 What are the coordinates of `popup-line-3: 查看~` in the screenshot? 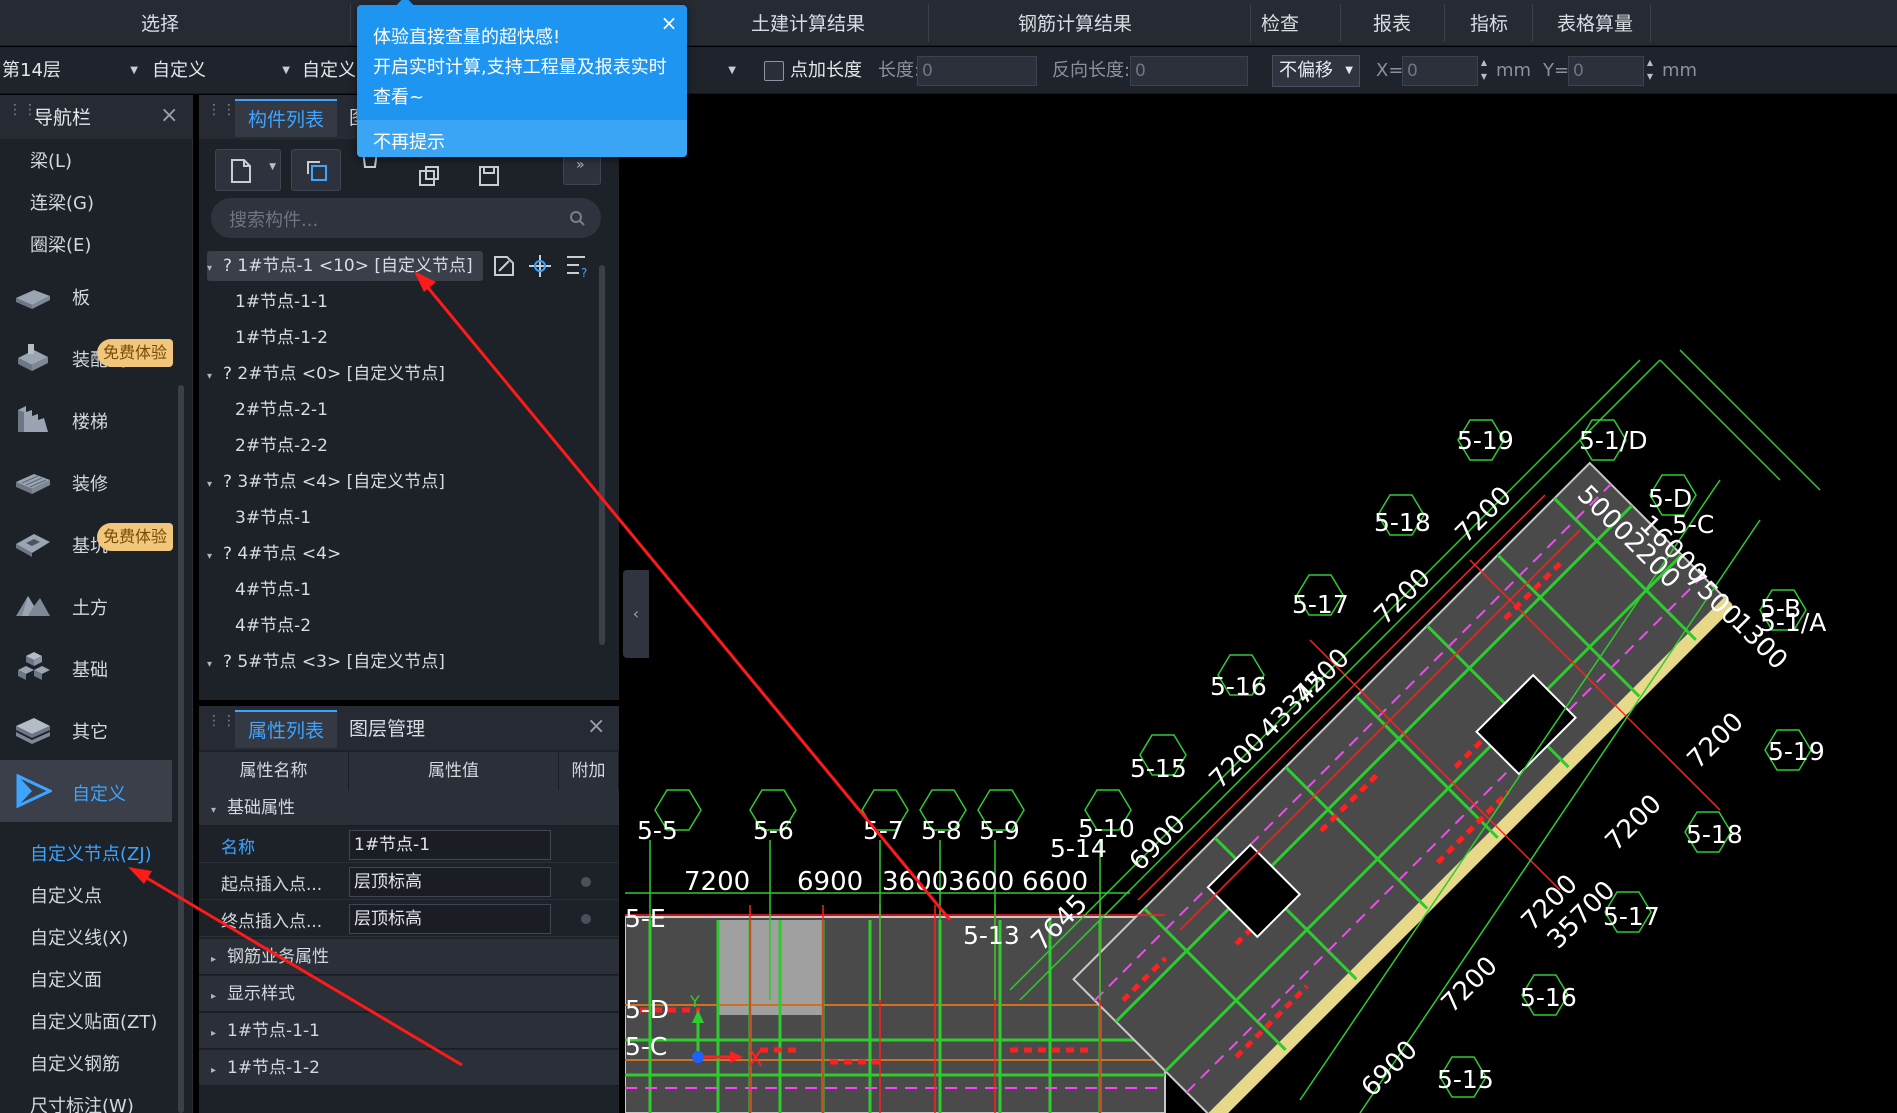 It's located at (399, 97).